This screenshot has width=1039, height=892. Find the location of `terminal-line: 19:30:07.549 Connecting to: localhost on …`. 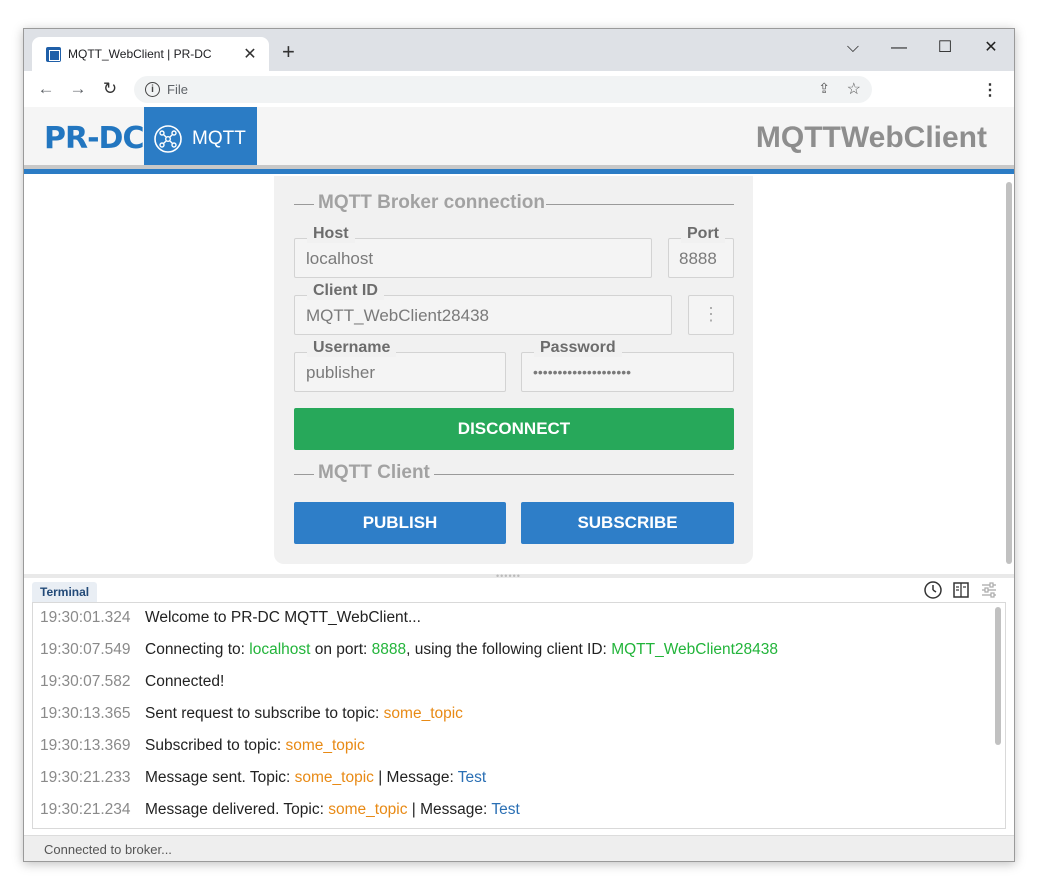

terminal-line: 19:30:07.549 Connecting to: localhost on … is located at coordinates (409, 650).